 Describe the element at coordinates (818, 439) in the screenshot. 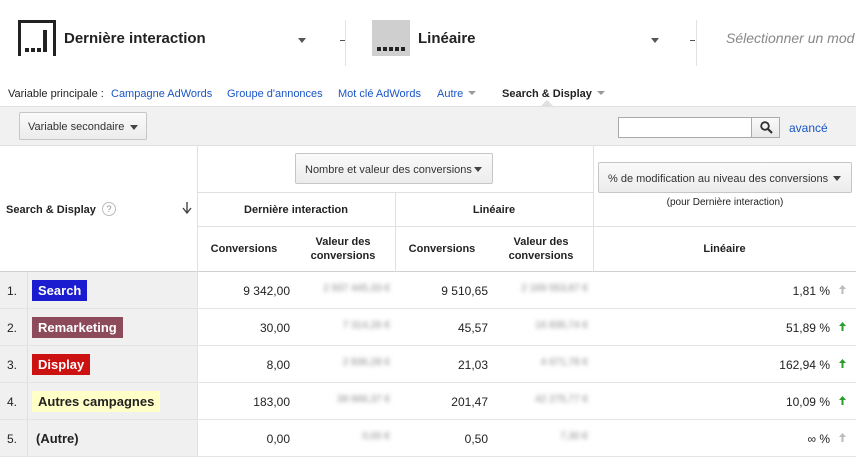

I see `pct-change: ∞ %` at that location.